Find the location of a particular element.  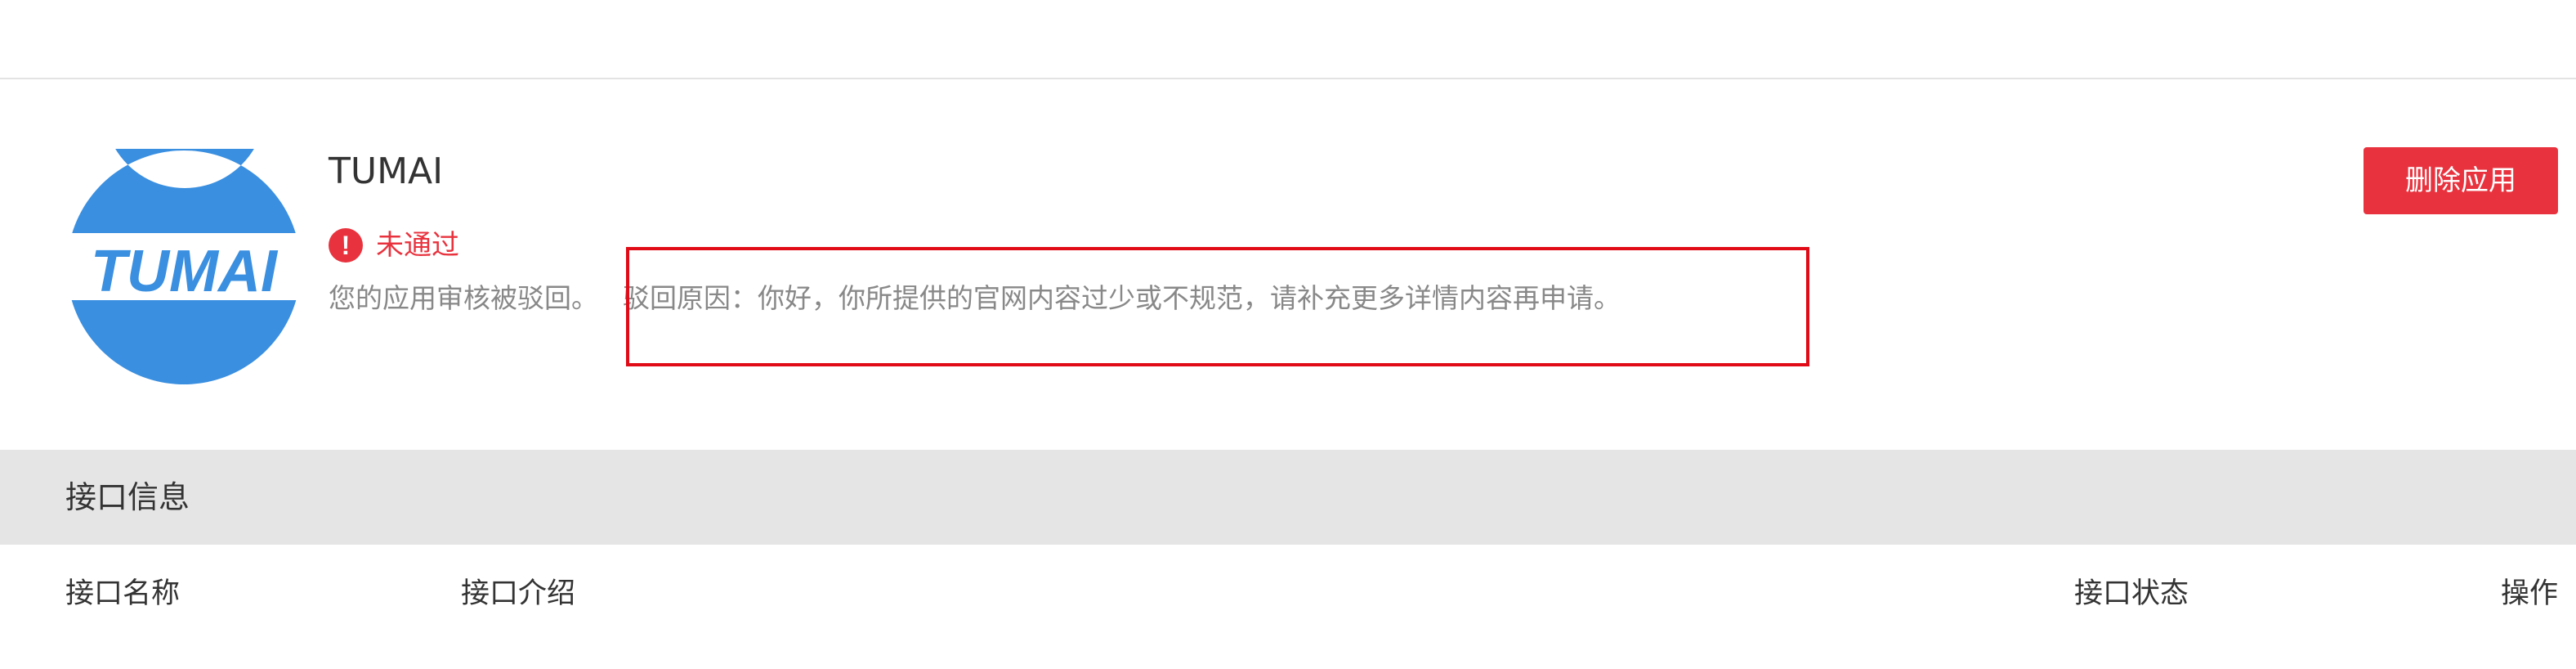

exclamation-circle-icon: ! is located at coordinates (346, 245).